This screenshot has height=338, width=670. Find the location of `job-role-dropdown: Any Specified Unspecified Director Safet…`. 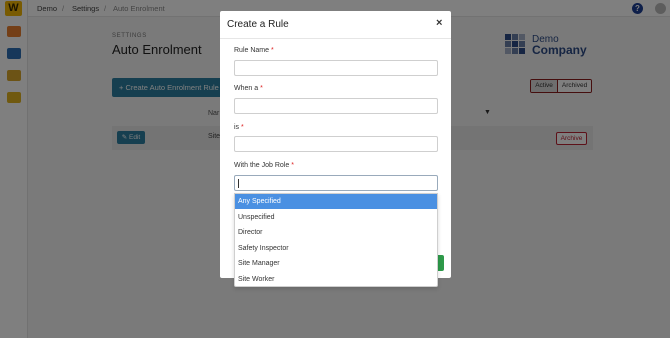

job-role-dropdown: Any Specified Unspecified Director Safet… is located at coordinates (336, 240).